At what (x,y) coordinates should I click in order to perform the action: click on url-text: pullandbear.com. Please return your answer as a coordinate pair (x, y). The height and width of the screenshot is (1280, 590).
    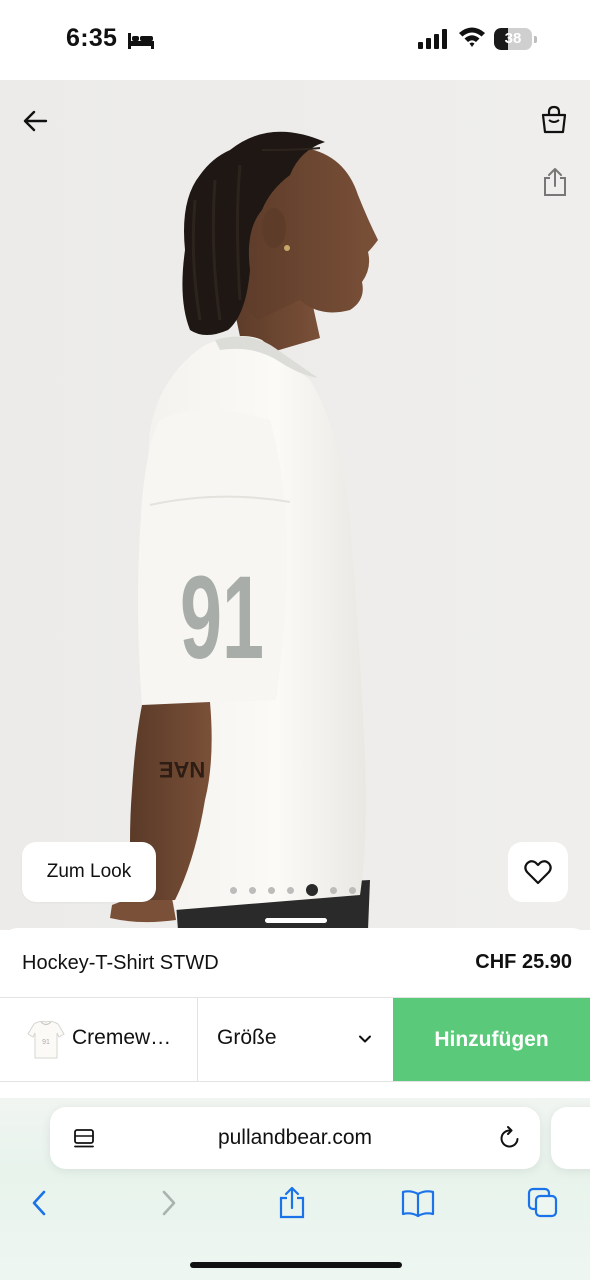
    Looking at the image, I should click on (295, 1137).